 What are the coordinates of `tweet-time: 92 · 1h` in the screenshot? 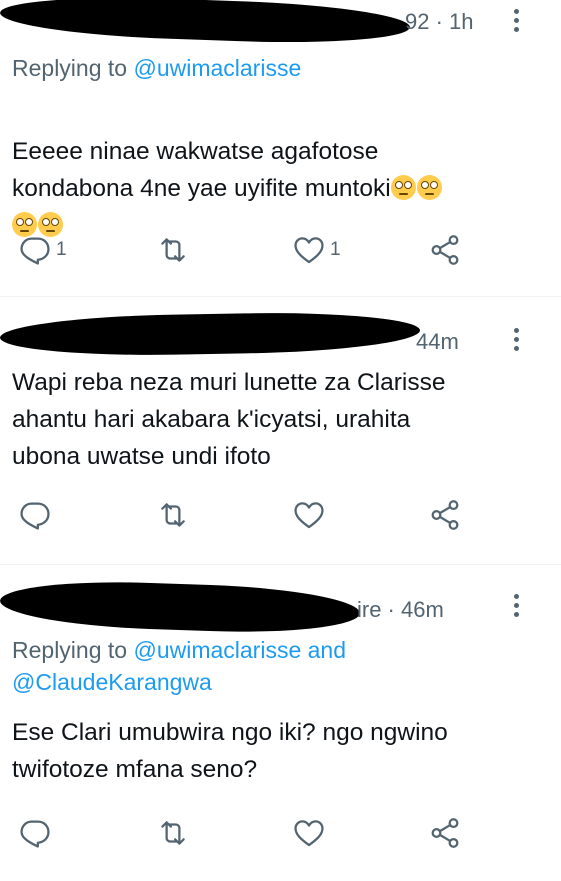 It's located at (439, 21).